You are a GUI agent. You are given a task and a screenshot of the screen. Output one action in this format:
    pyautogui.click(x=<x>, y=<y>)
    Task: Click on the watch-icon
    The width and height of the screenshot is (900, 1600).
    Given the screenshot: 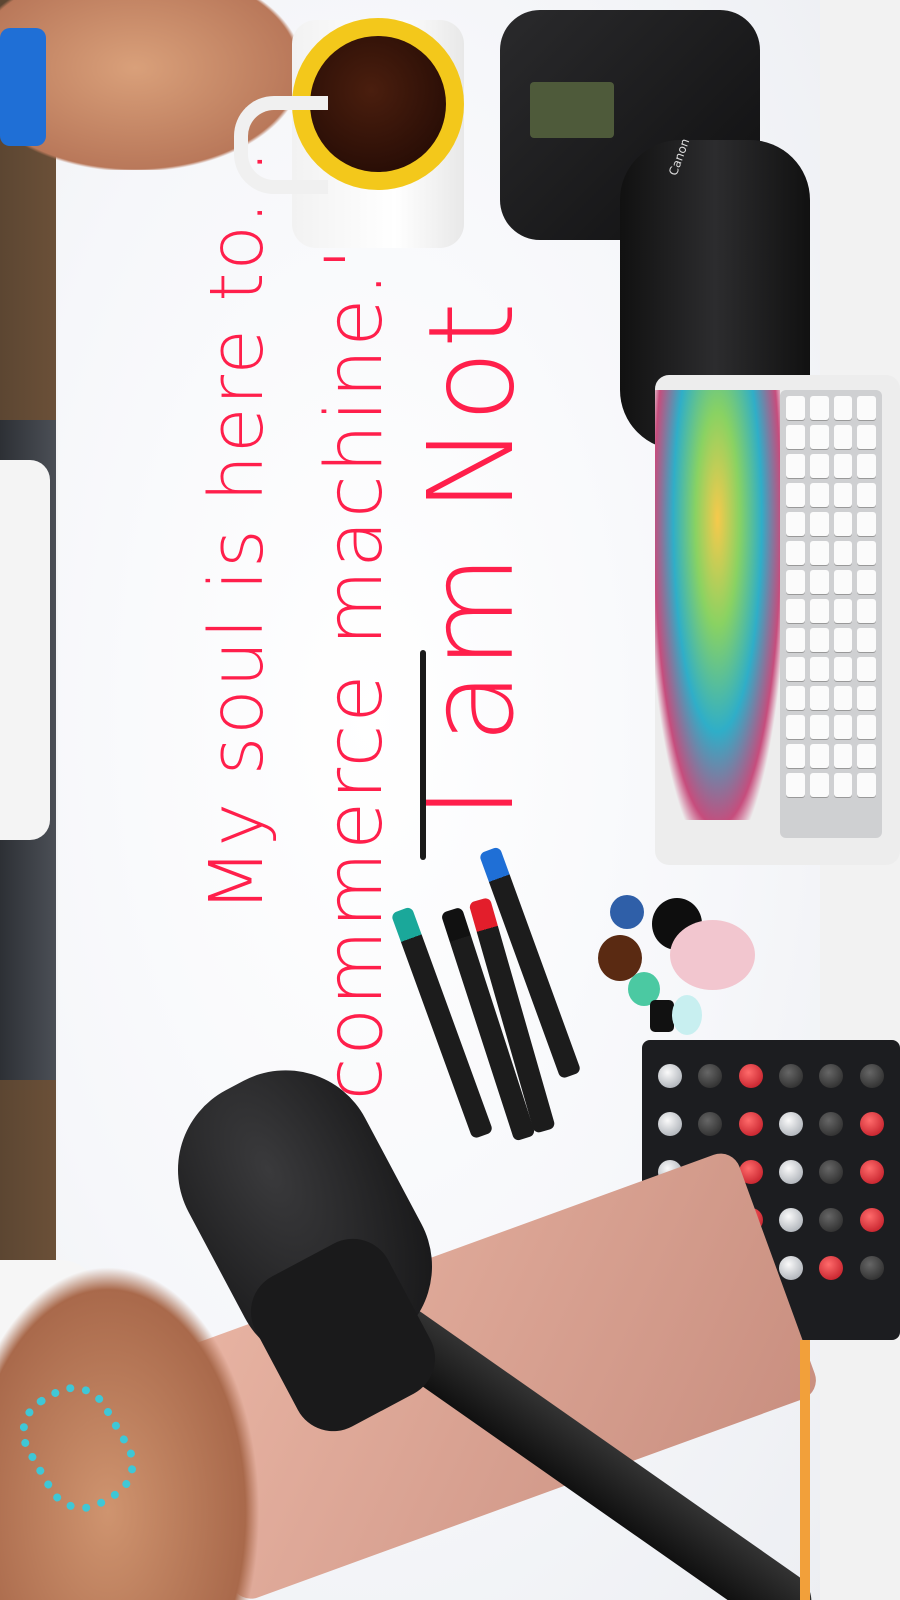 What is the action you would take?
    pyautogui.click(x=23, y=87)
    